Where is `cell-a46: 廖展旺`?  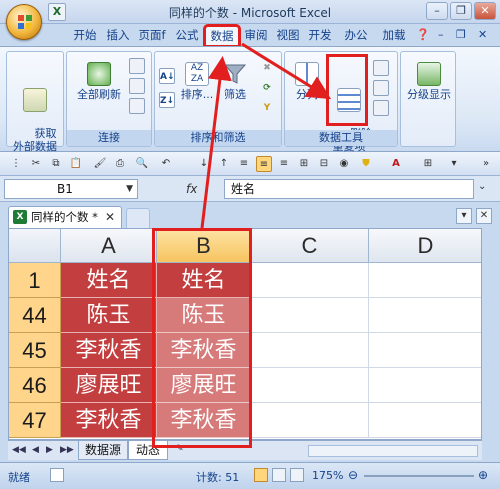 cell-a46: 廖展旺 is located at coordinates (109, 385).